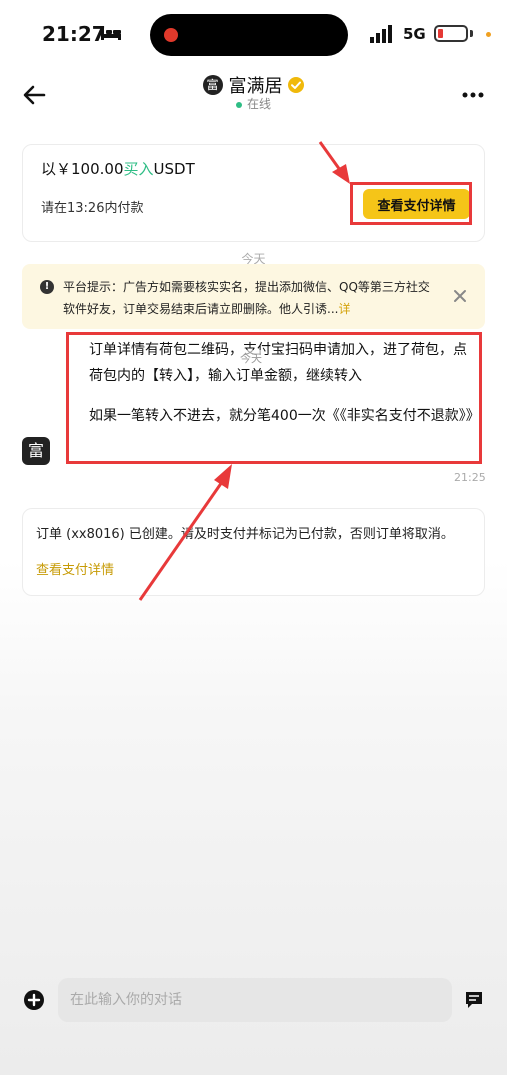 The height and width of the screenshot is (1075, 507). Describe the element at coordinates (251, 358) in the screenshot. I see `date-overlay-label: 今天` at that location.